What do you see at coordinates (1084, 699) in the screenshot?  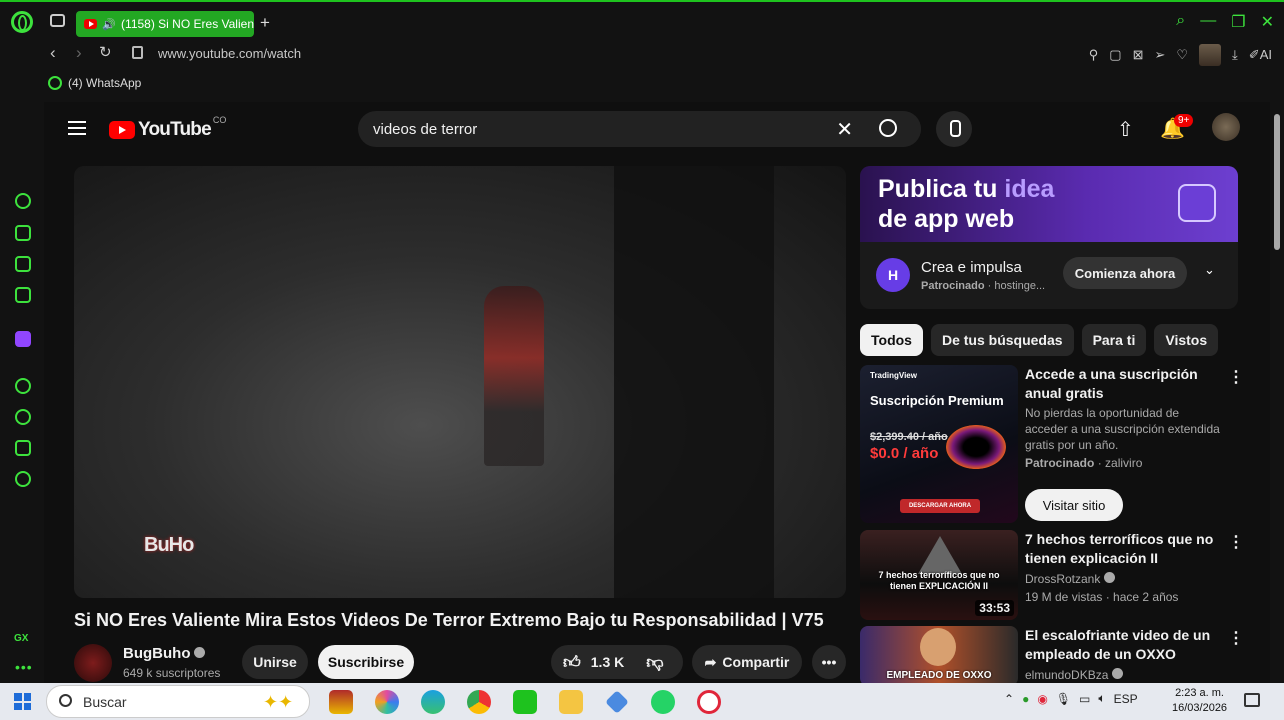 I see `network-icon: ▭` at bounding box center [1084, 699].